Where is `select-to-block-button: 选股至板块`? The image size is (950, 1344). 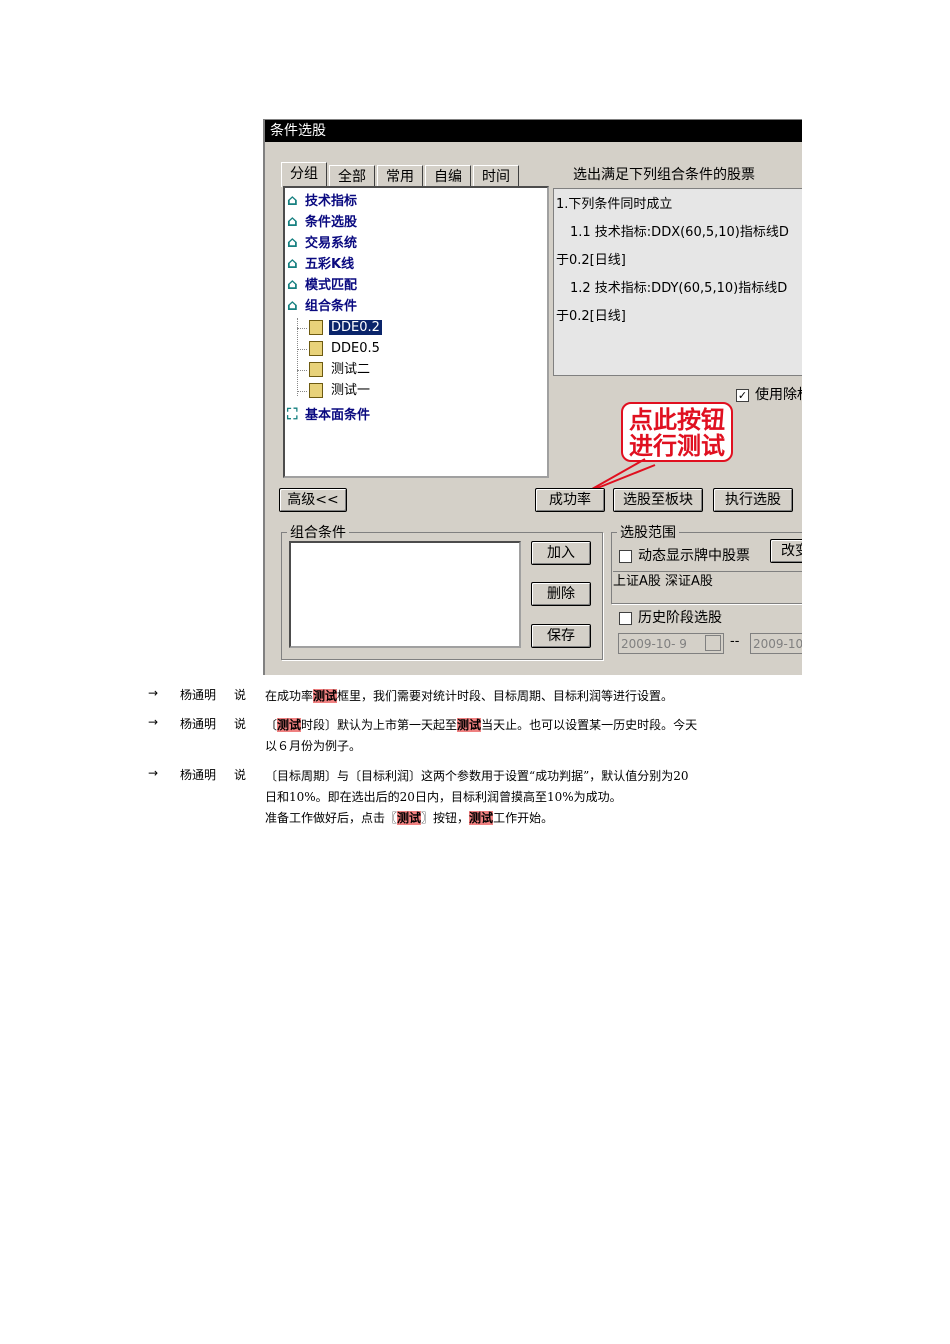
select-to-block-button: 选股至板块 is located at coordinates (658, 500).